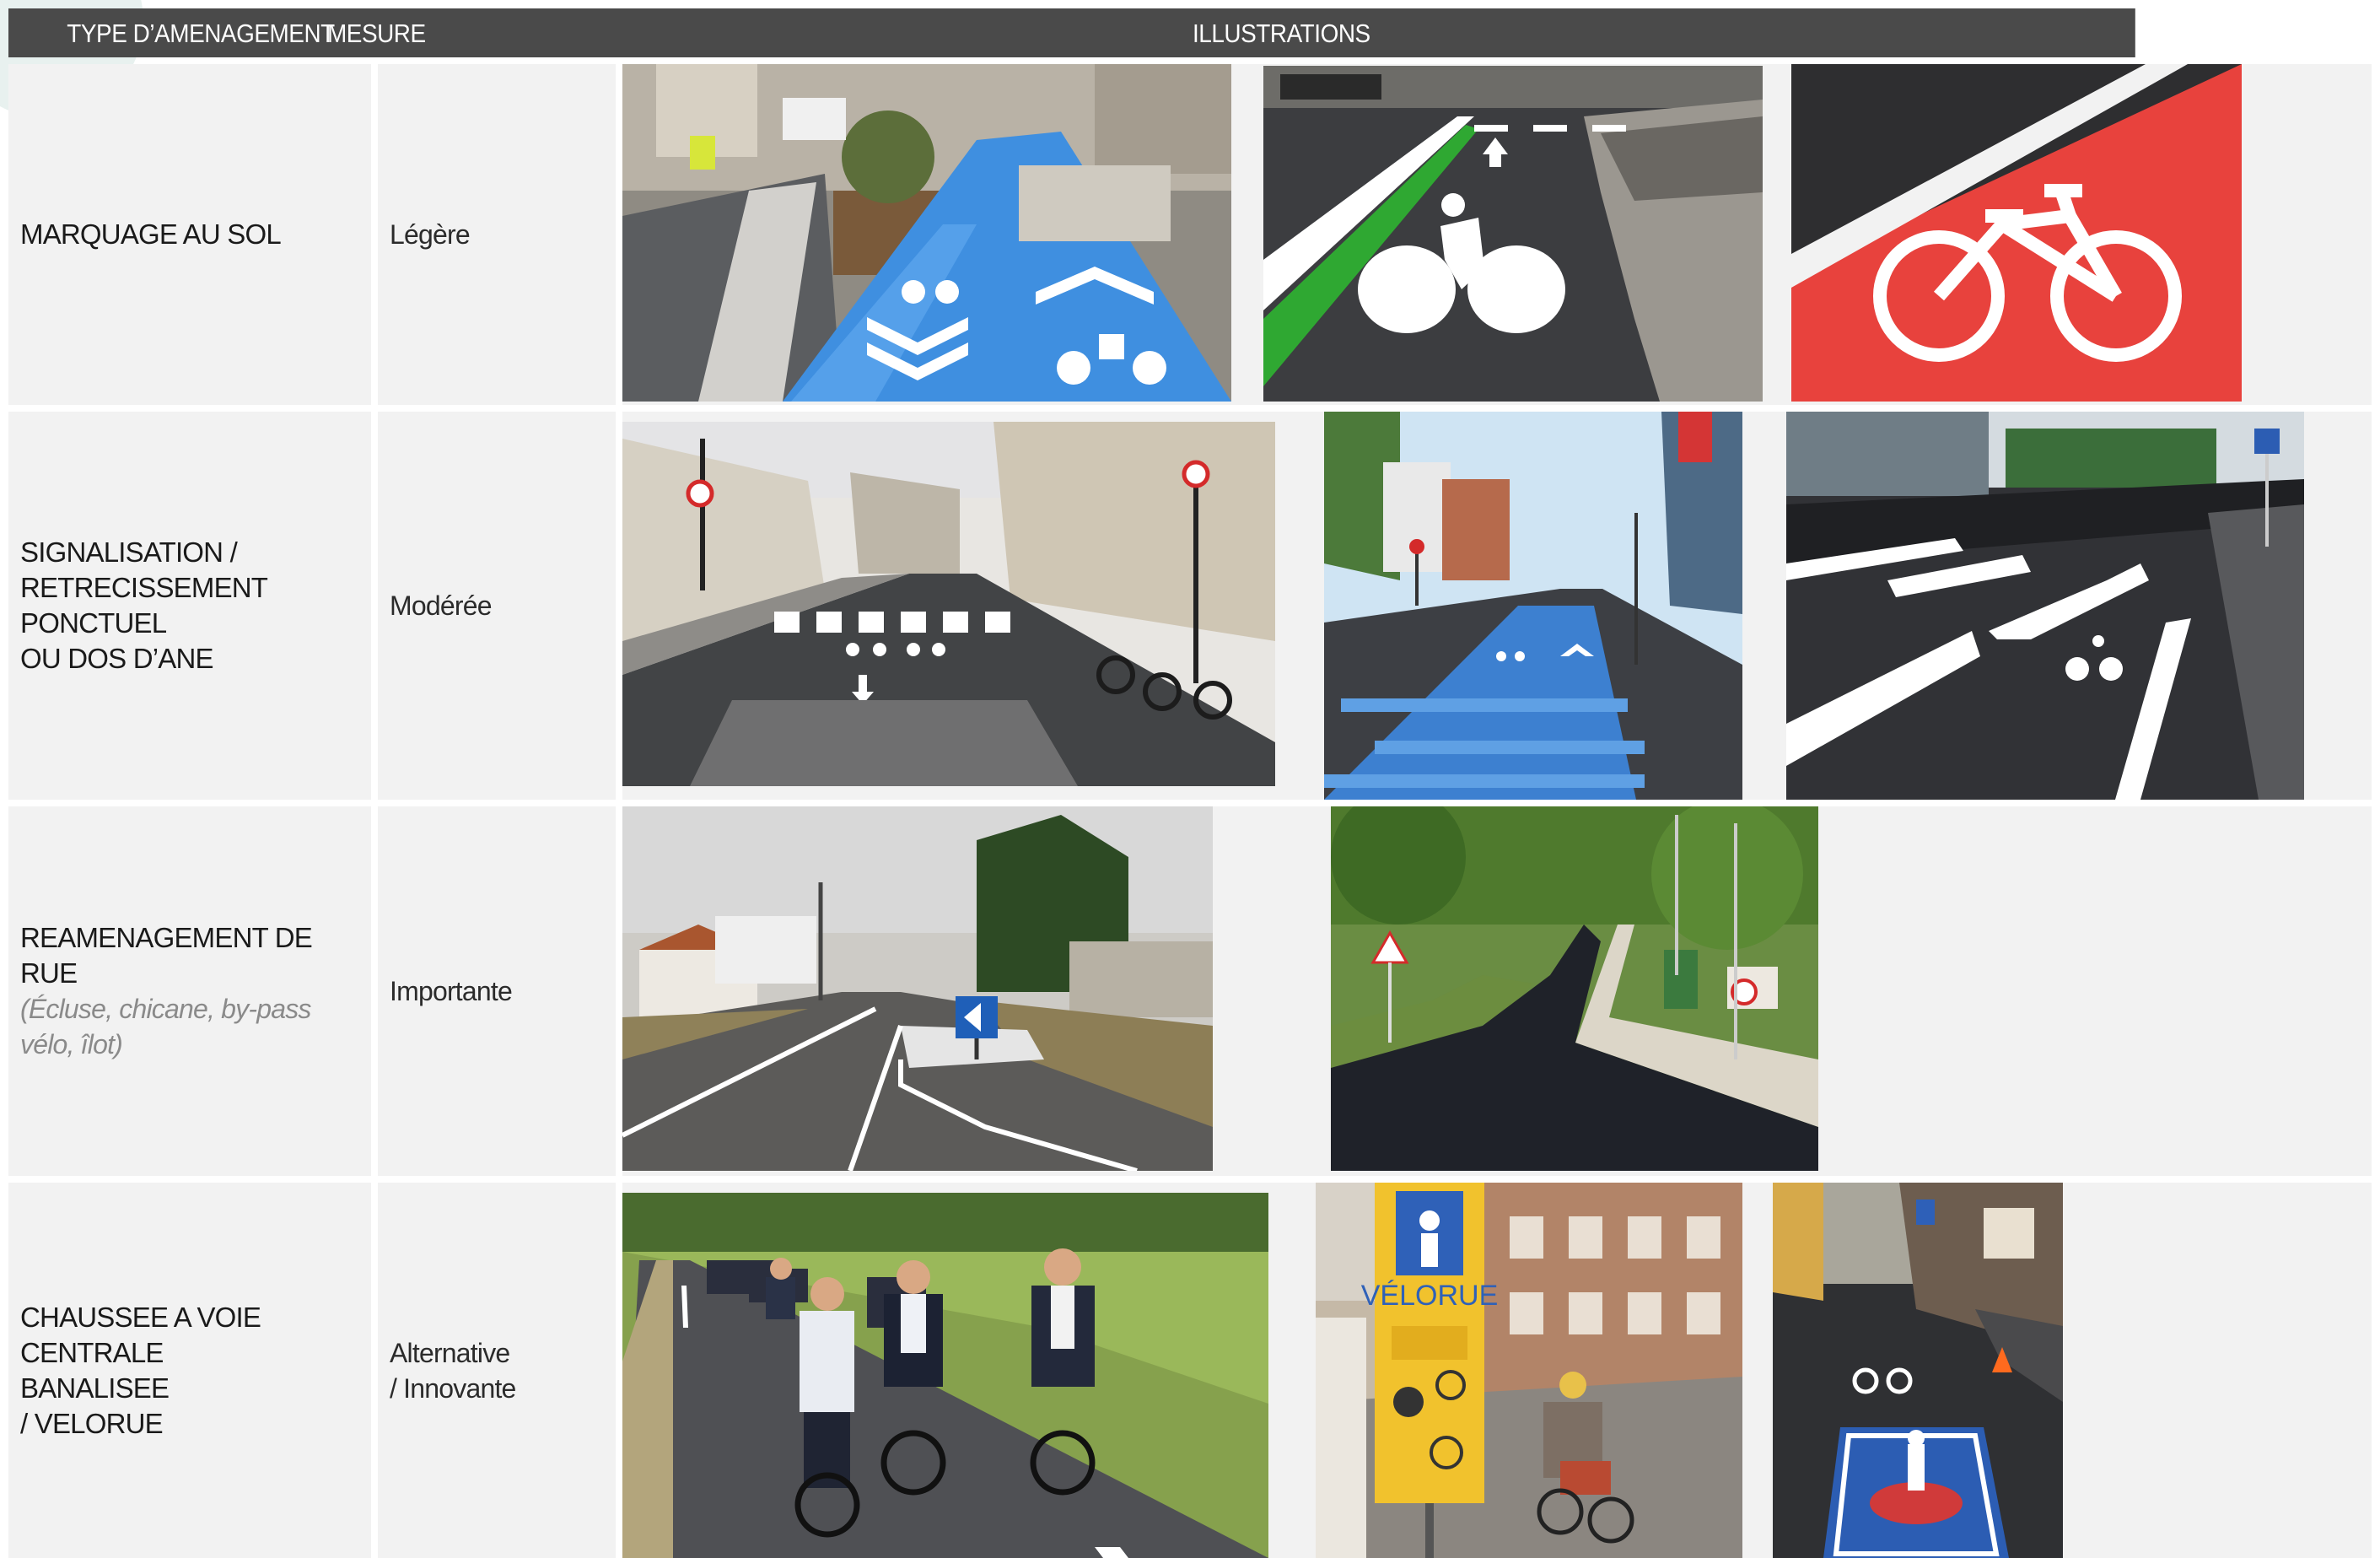 The image size is (2380, 1558). Describe the element at coordinates (1529, 1371) in the screenshot. I see `velorue-sign-photo: VÉLORUE` at that location.